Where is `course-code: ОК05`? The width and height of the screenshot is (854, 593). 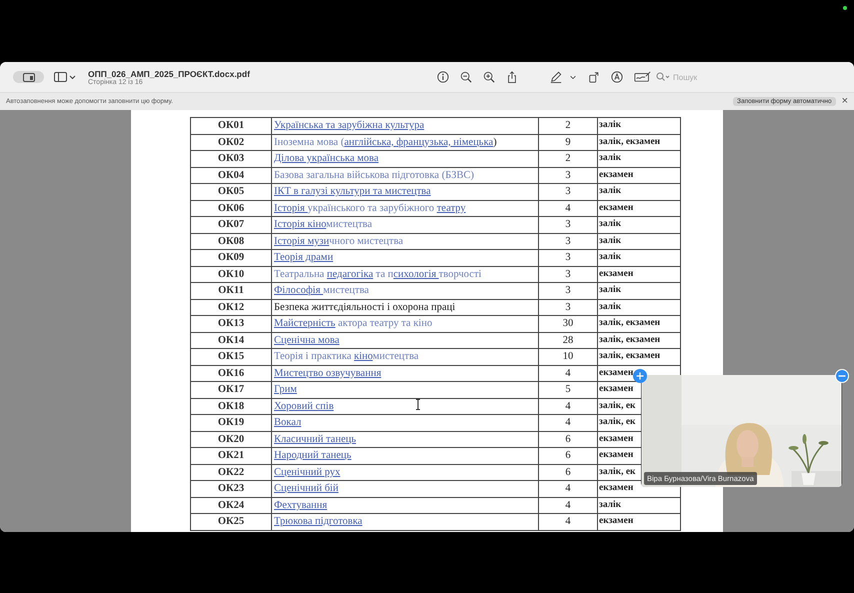
course-code: ОК05 is located at coordinates (231, 192).